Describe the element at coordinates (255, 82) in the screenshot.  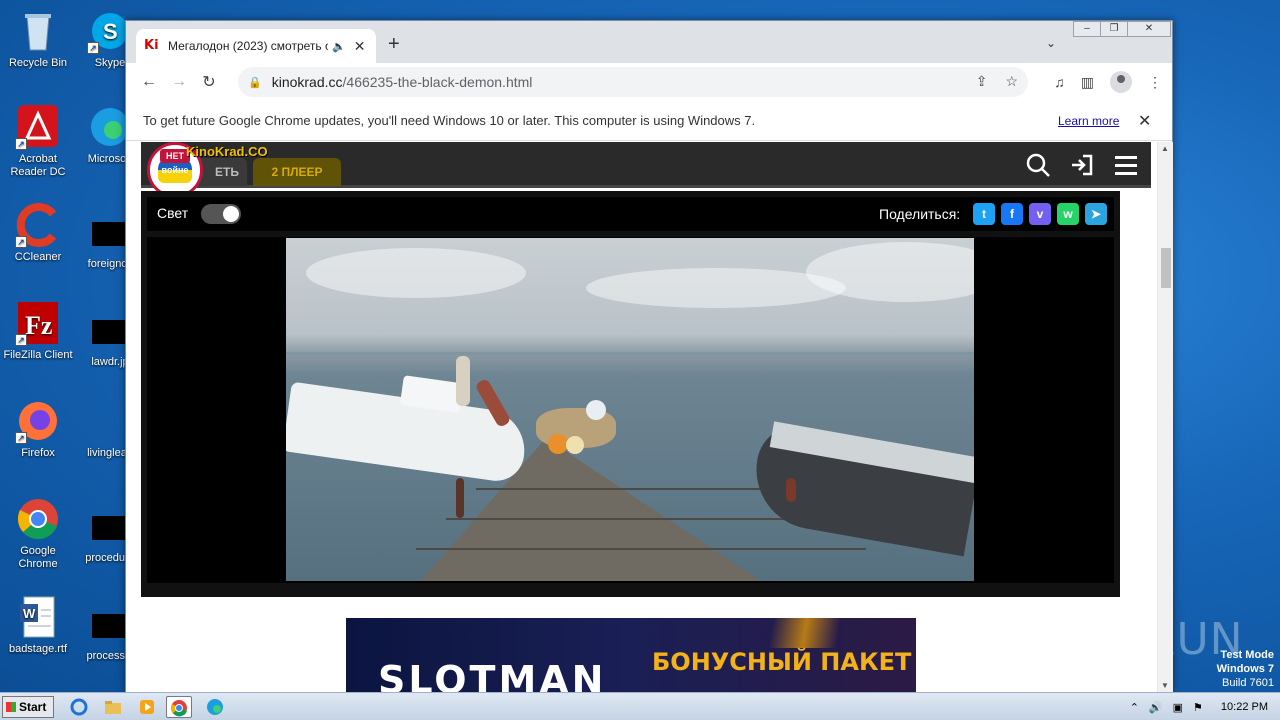
I see `lock-icon: 🔒` at that location.